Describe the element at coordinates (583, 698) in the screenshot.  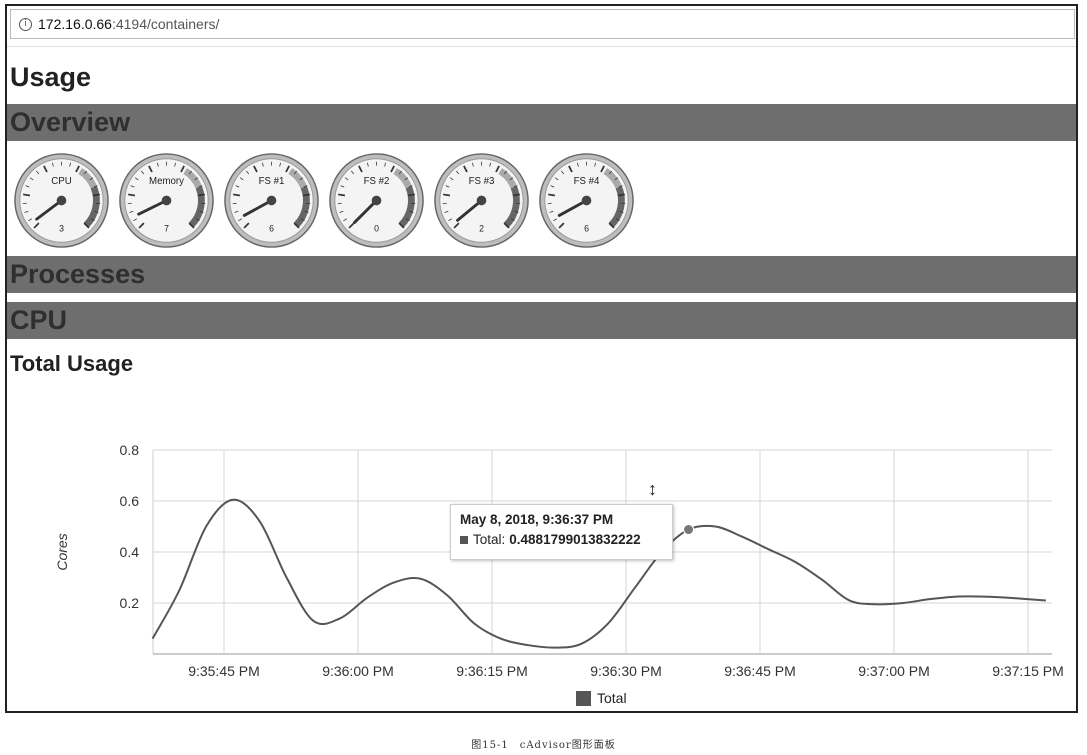
I see `legend-swatch` at that location.